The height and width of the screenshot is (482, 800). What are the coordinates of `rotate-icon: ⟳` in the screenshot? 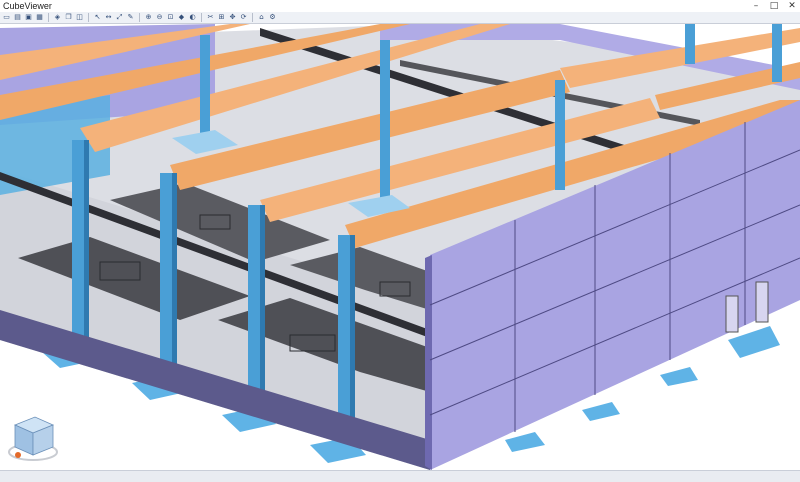 It's located at (243, 17).